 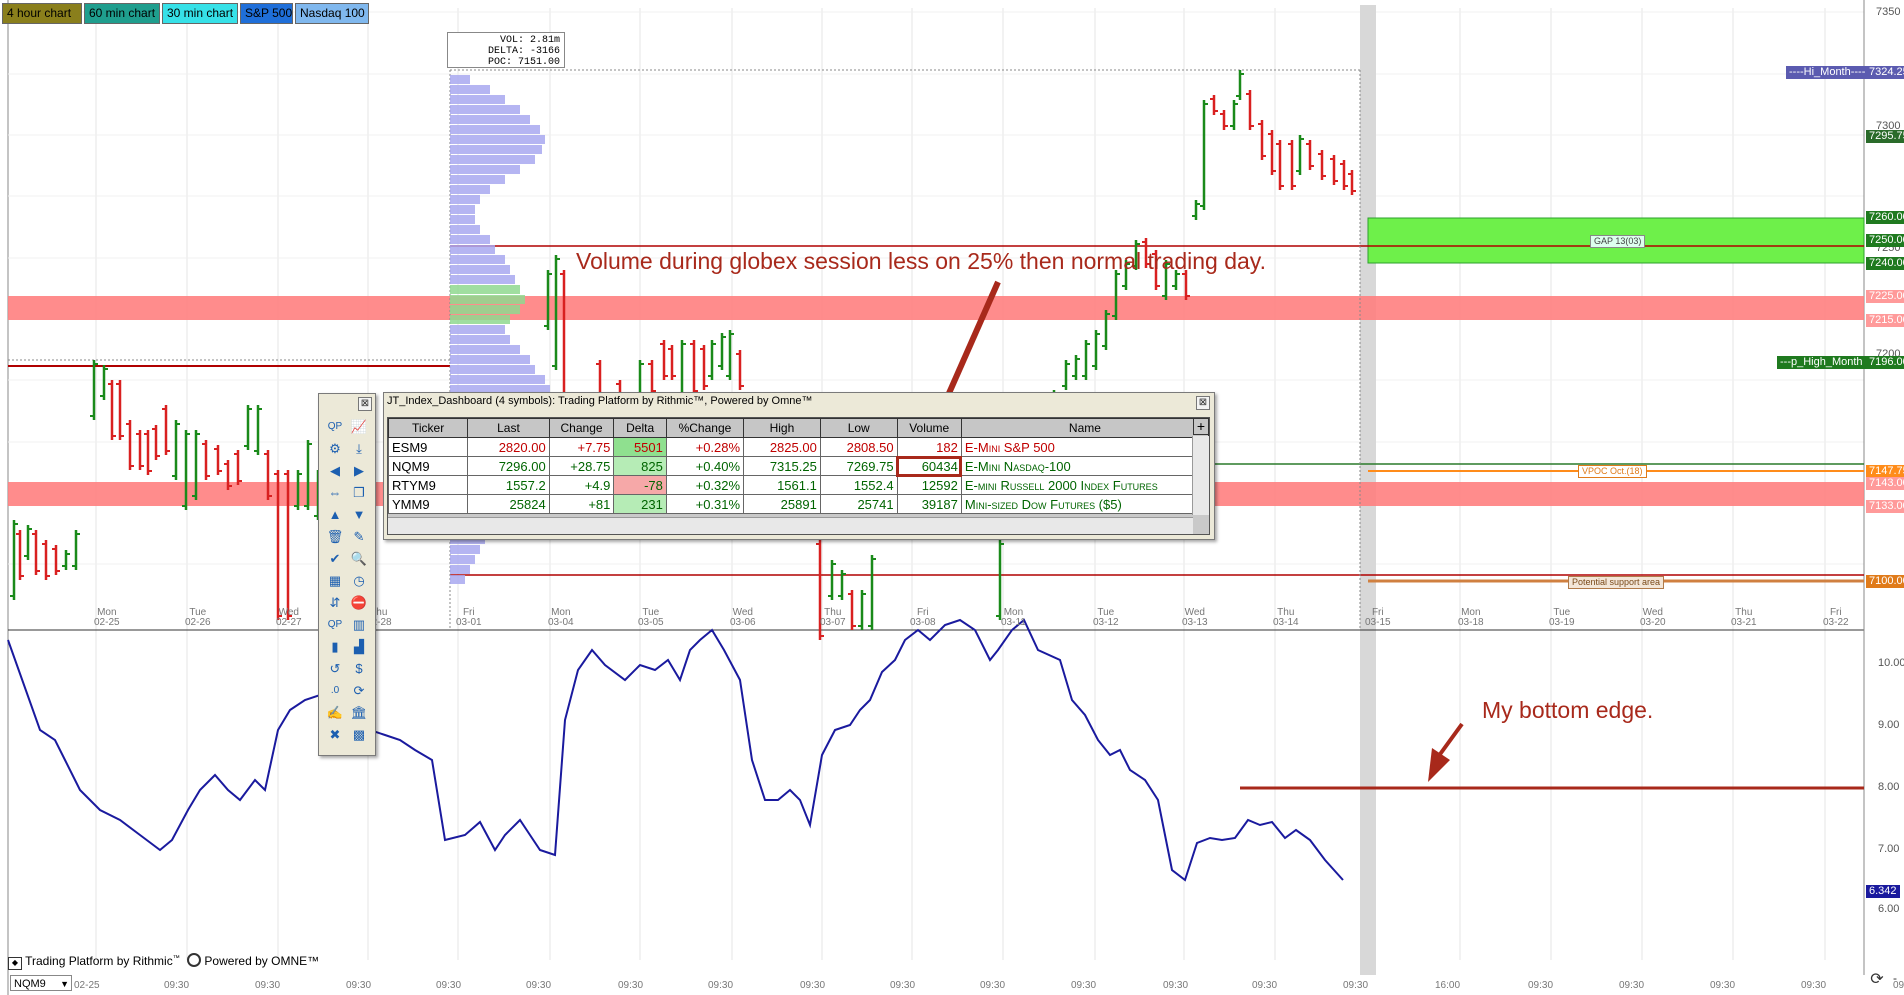 What do you see at coordinates (335, 493) in the screenshot?
I see `expand-icon: ⇔` at bounding box center [335, 493].